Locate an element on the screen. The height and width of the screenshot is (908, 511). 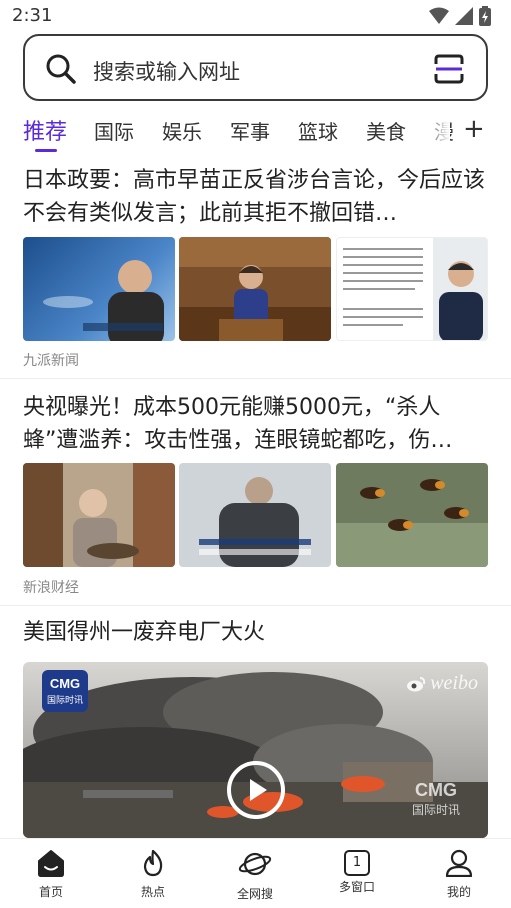
search-bar: 搜索或输入网址 is located at coordinates (255, 67).